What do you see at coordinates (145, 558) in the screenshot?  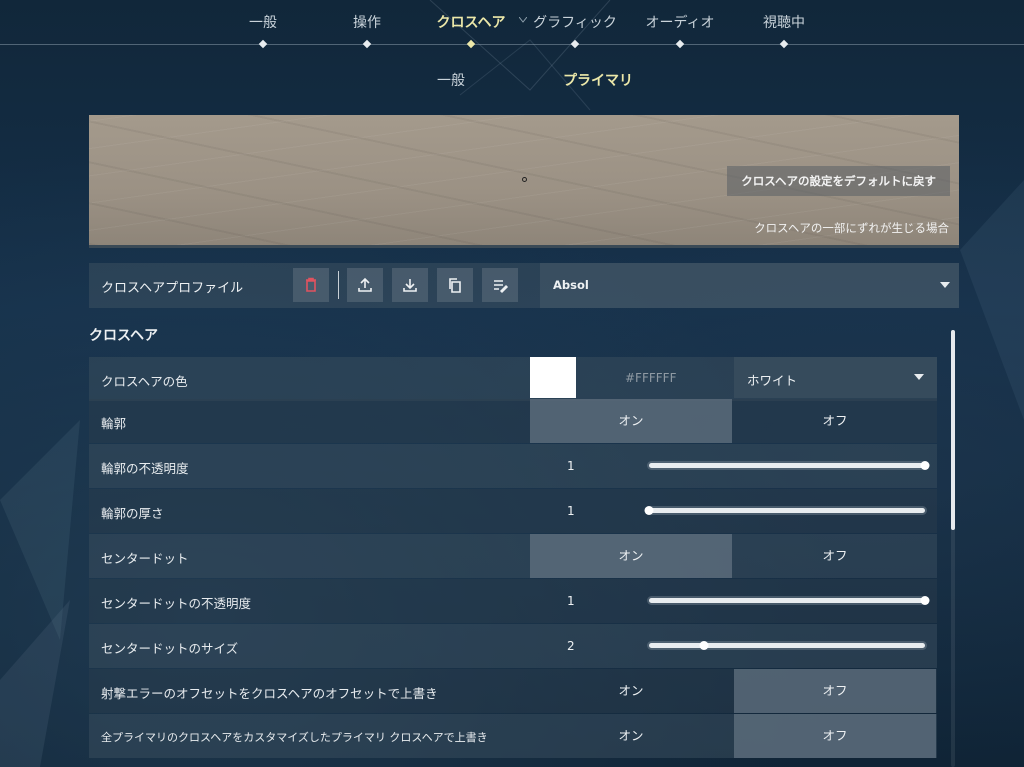 I see `setting-label: センタードット` at bounding box center [145, 558].